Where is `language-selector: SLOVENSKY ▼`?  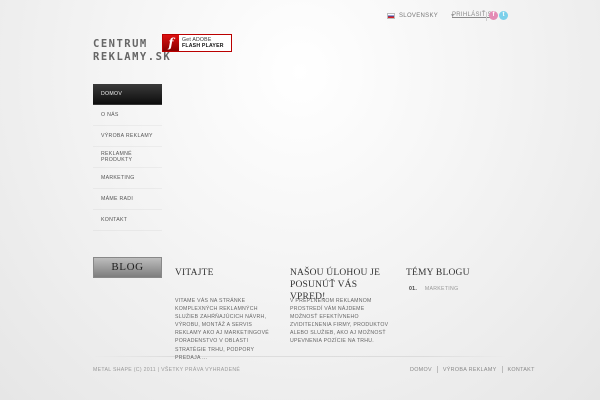 language-selector: SLOVENSKY ▼ is located at coordinates (421, 16).